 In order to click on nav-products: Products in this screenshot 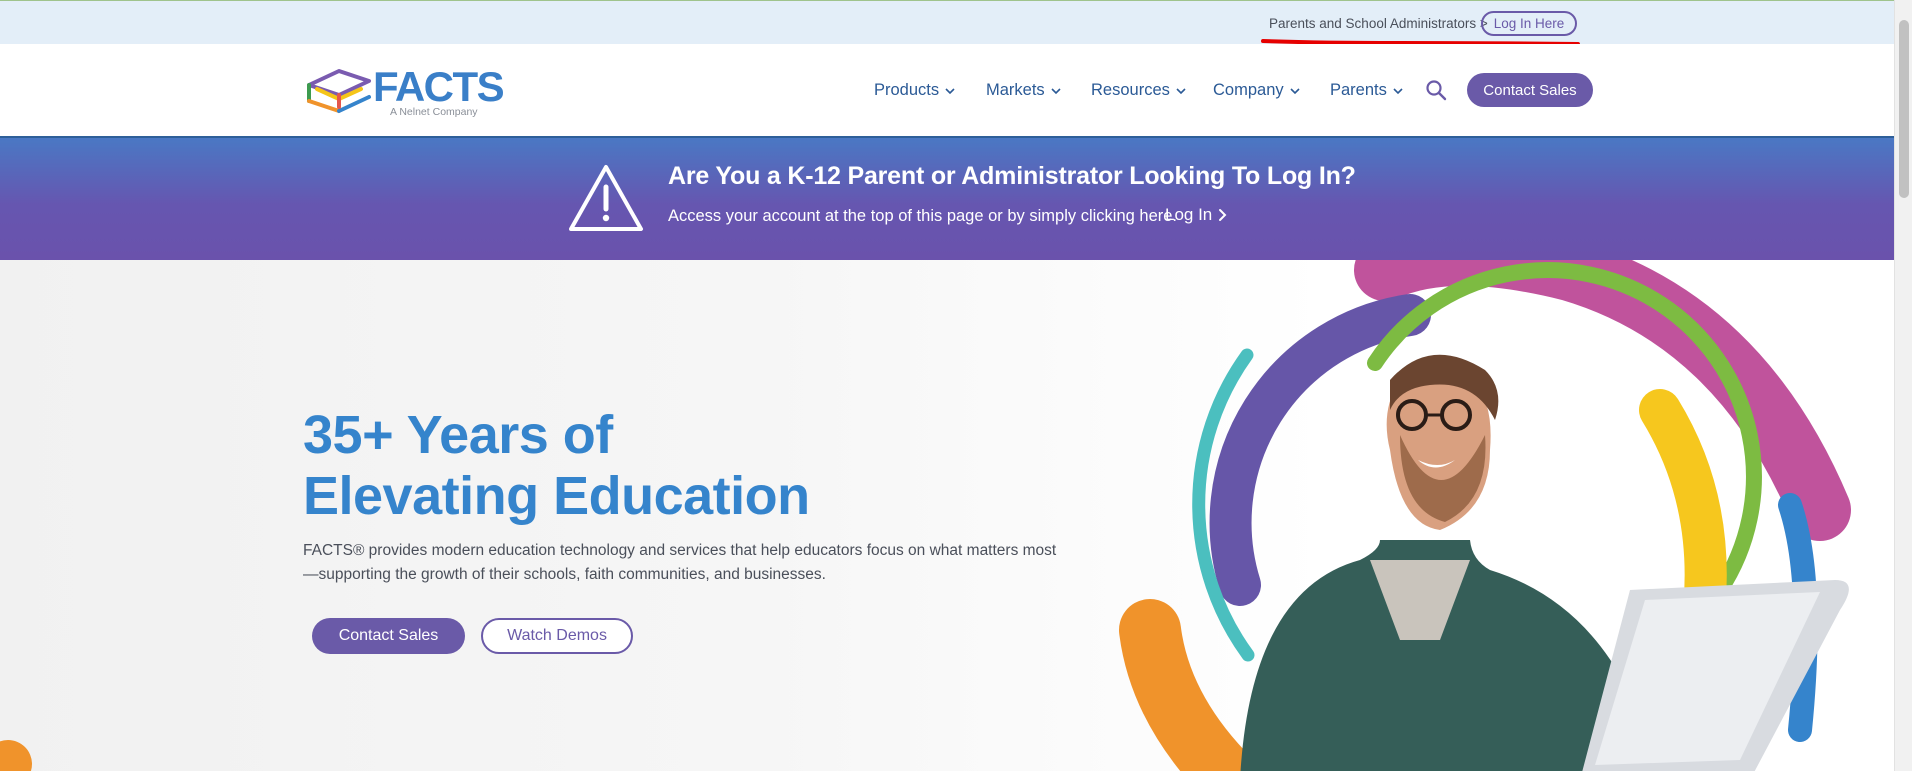, I will do `click(914, 90)`.